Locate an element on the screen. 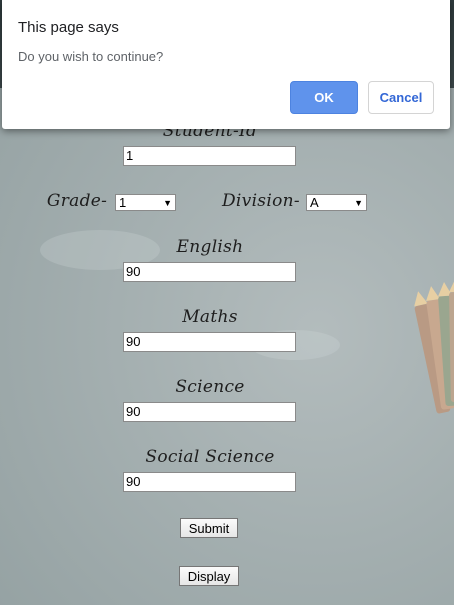  display-button: Display is located at coordinates (209, 576).